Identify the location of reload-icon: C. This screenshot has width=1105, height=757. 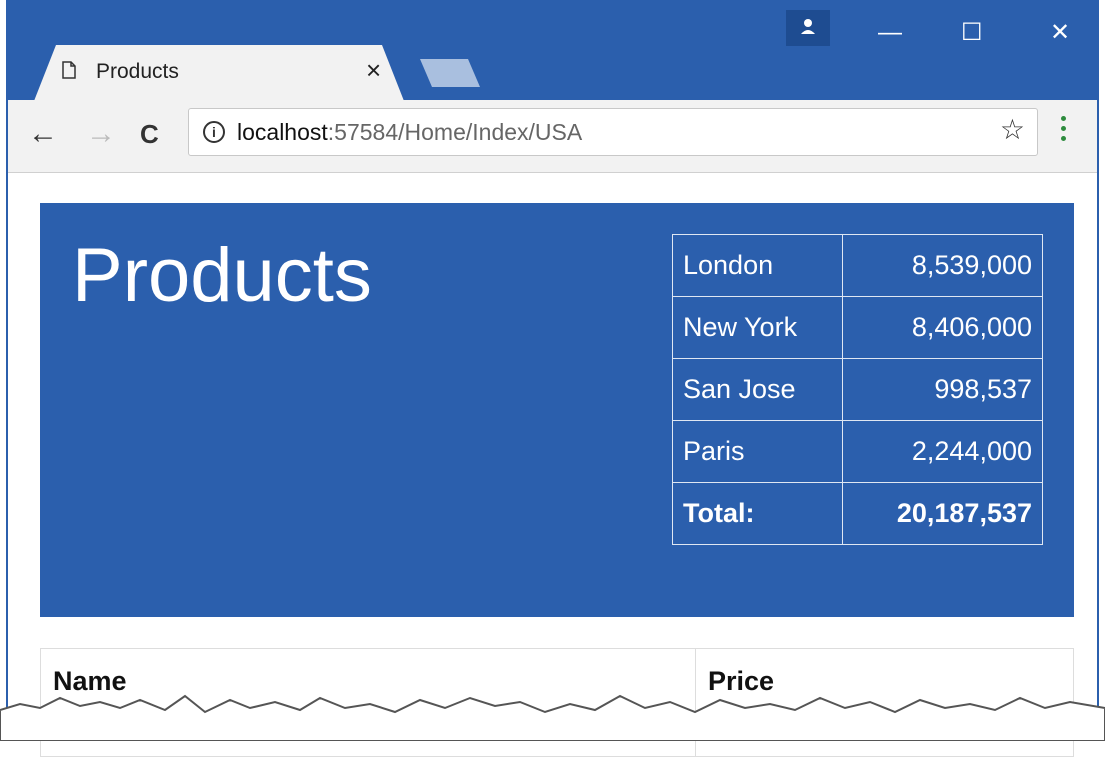
(149, 134).